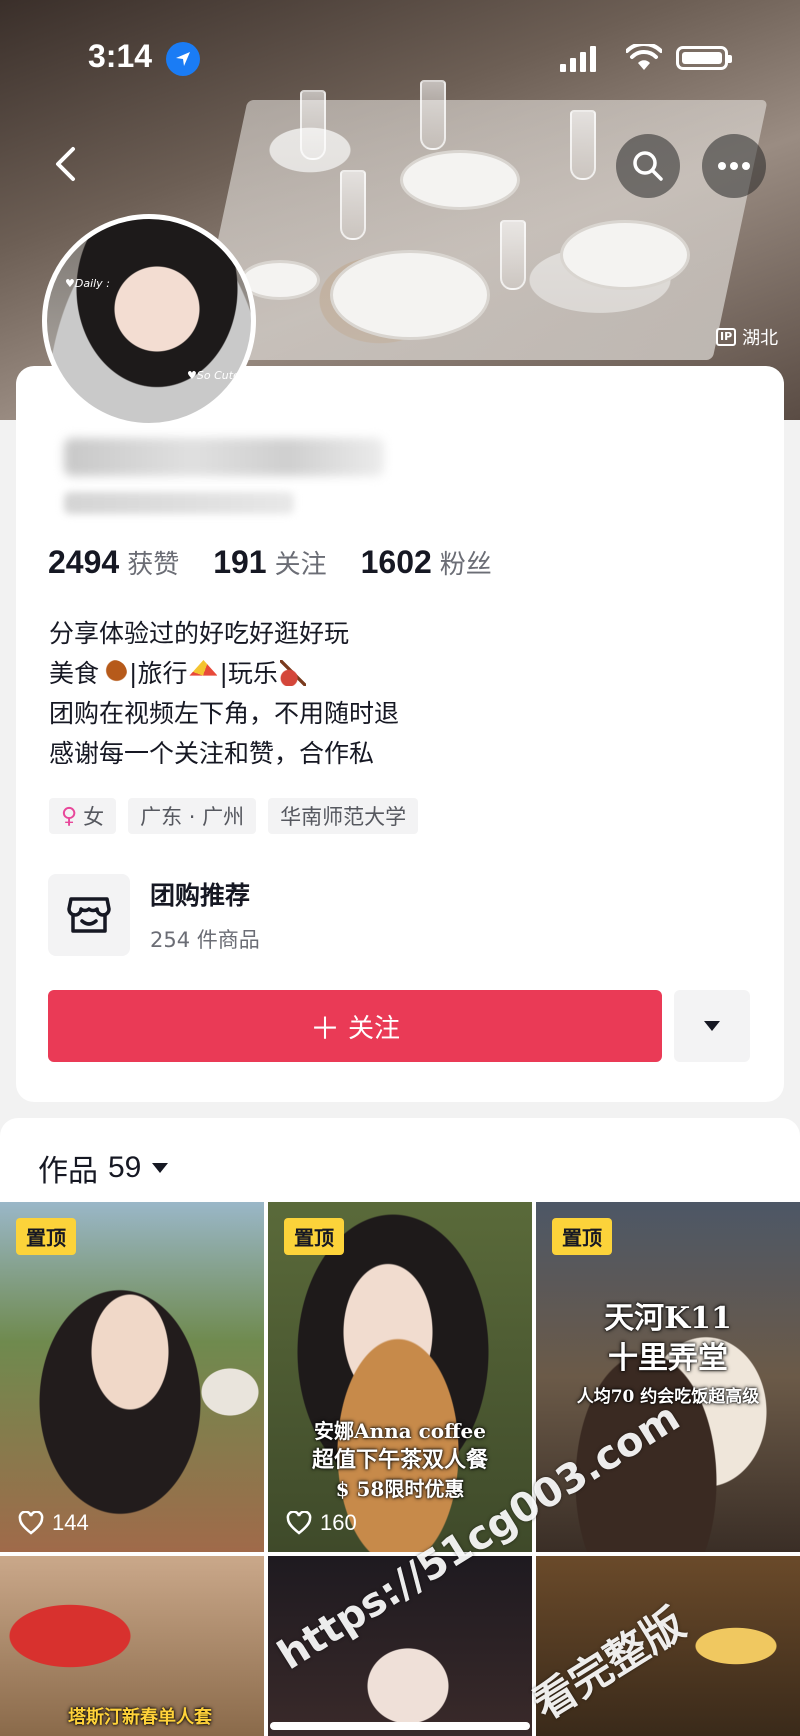 This screenshot has width=800, height=1736. I want to click on video-caption: 天河K11, so click(668, 1318).